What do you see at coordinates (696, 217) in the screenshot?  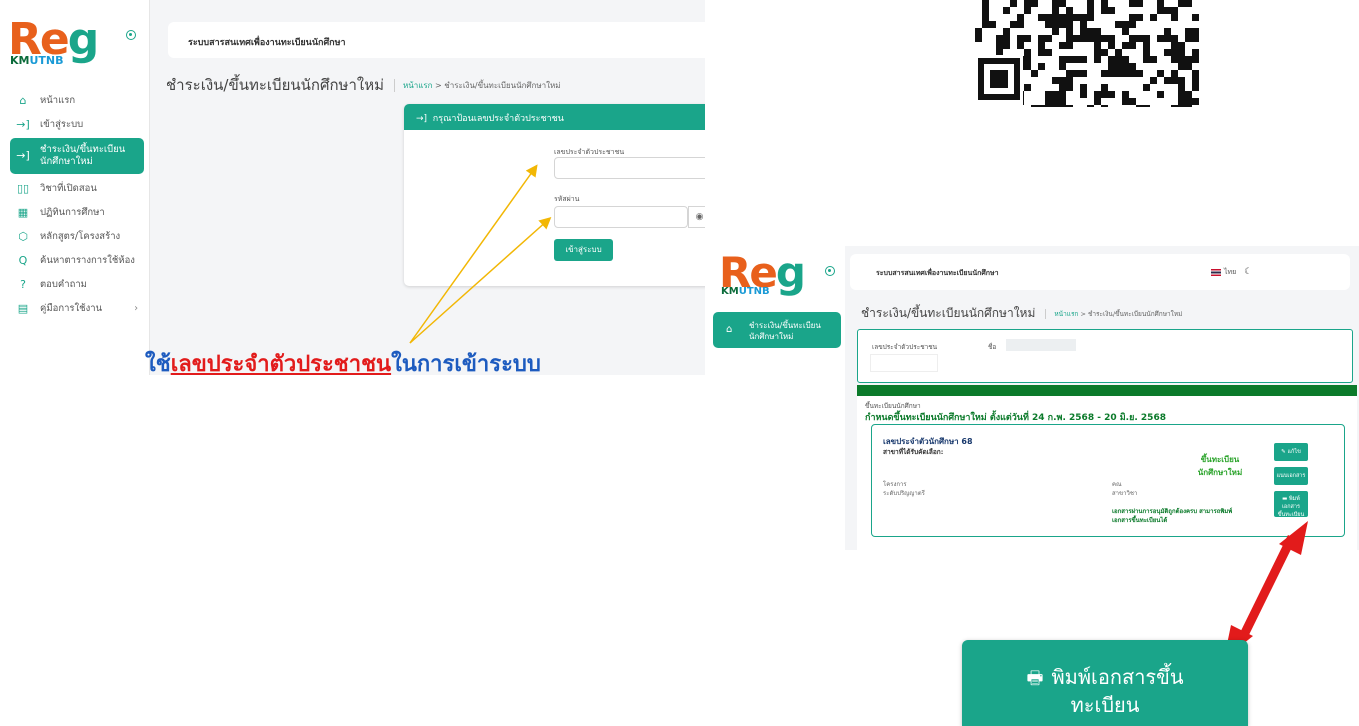 I see `show-password-eye-icon: ◉` at bounding box center [696, 217].